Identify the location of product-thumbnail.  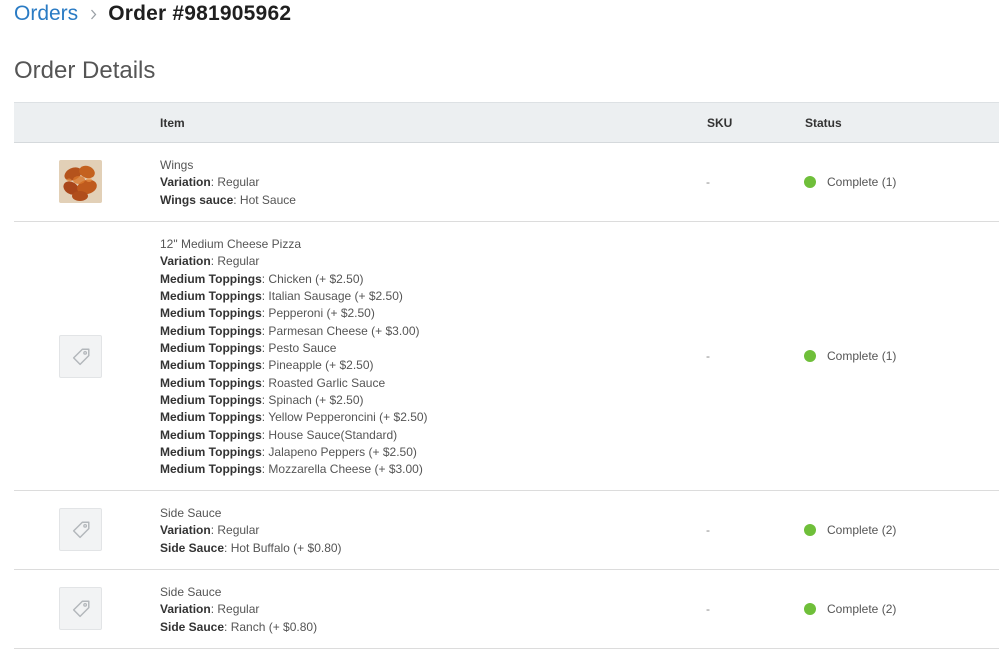
(80, 181).